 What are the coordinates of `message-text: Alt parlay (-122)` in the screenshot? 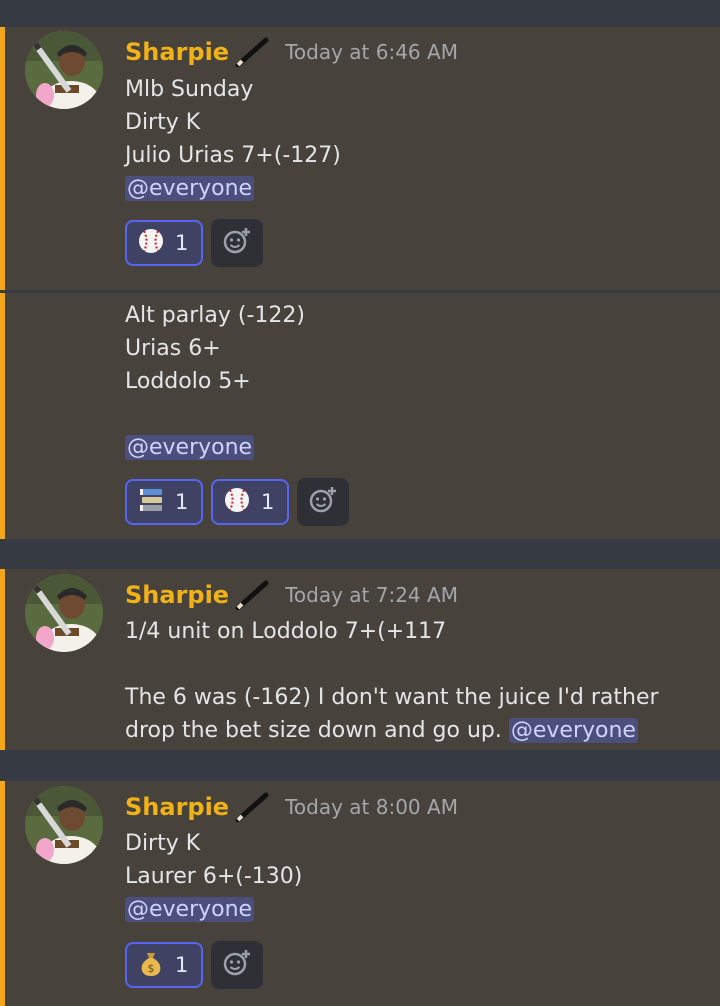 It's located at (215, 315).